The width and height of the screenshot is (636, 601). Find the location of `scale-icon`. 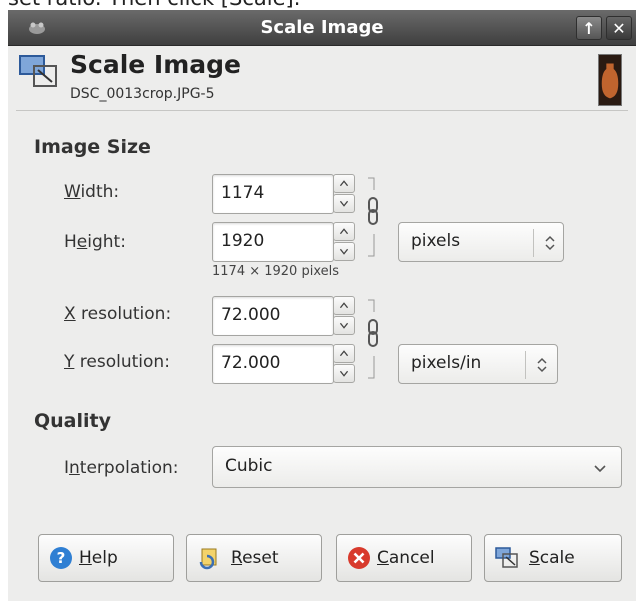

scale-icon is located at coordinates (506, 557).